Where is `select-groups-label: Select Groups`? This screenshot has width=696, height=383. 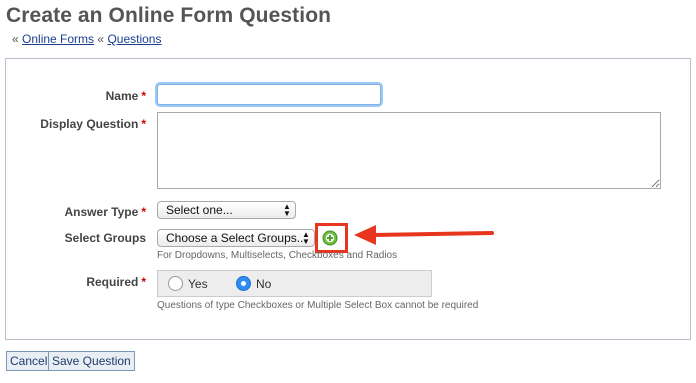
select-groups-label: Select Groups is located at coordinates (105, 238).